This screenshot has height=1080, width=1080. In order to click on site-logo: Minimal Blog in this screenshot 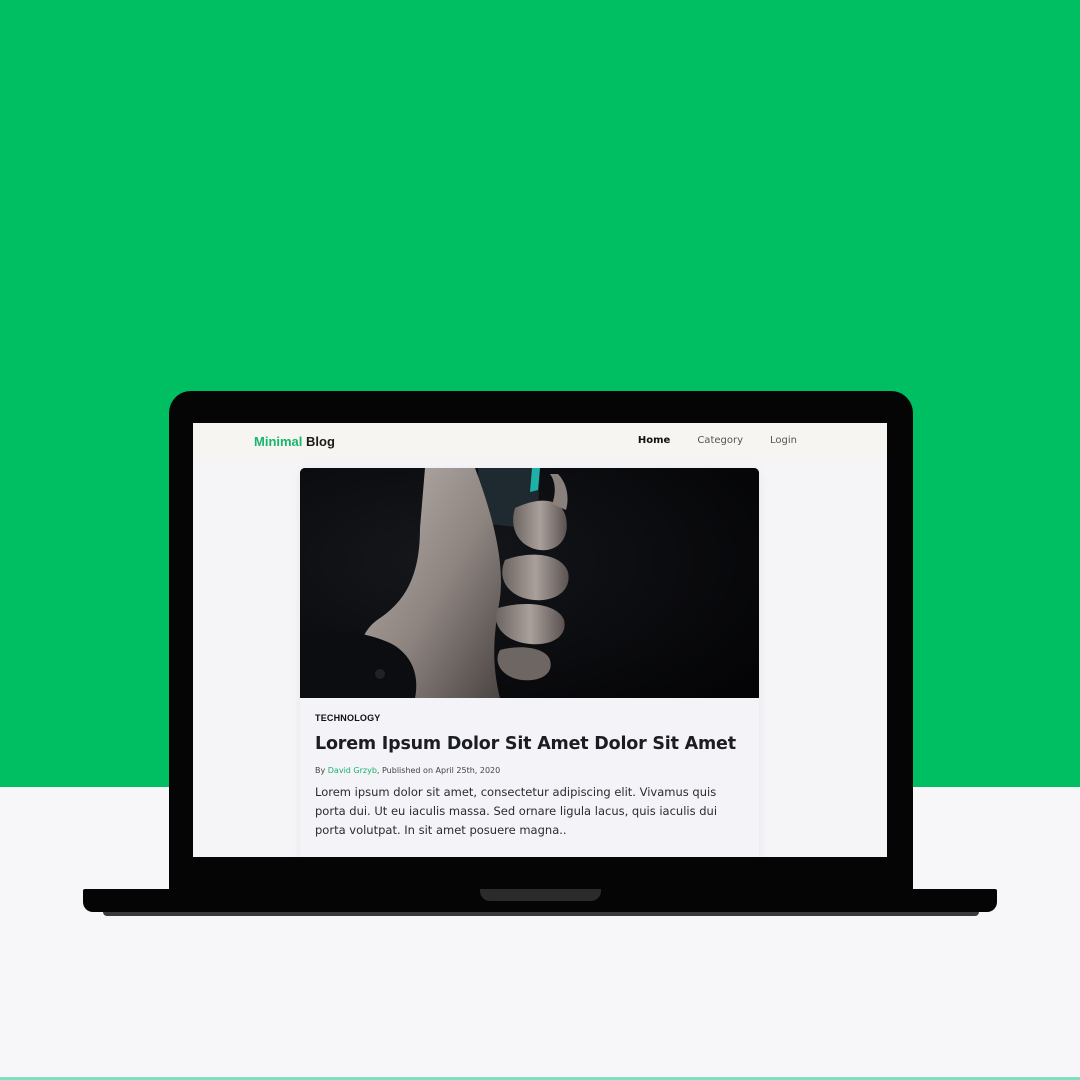, I will do `click(294, 441)`.